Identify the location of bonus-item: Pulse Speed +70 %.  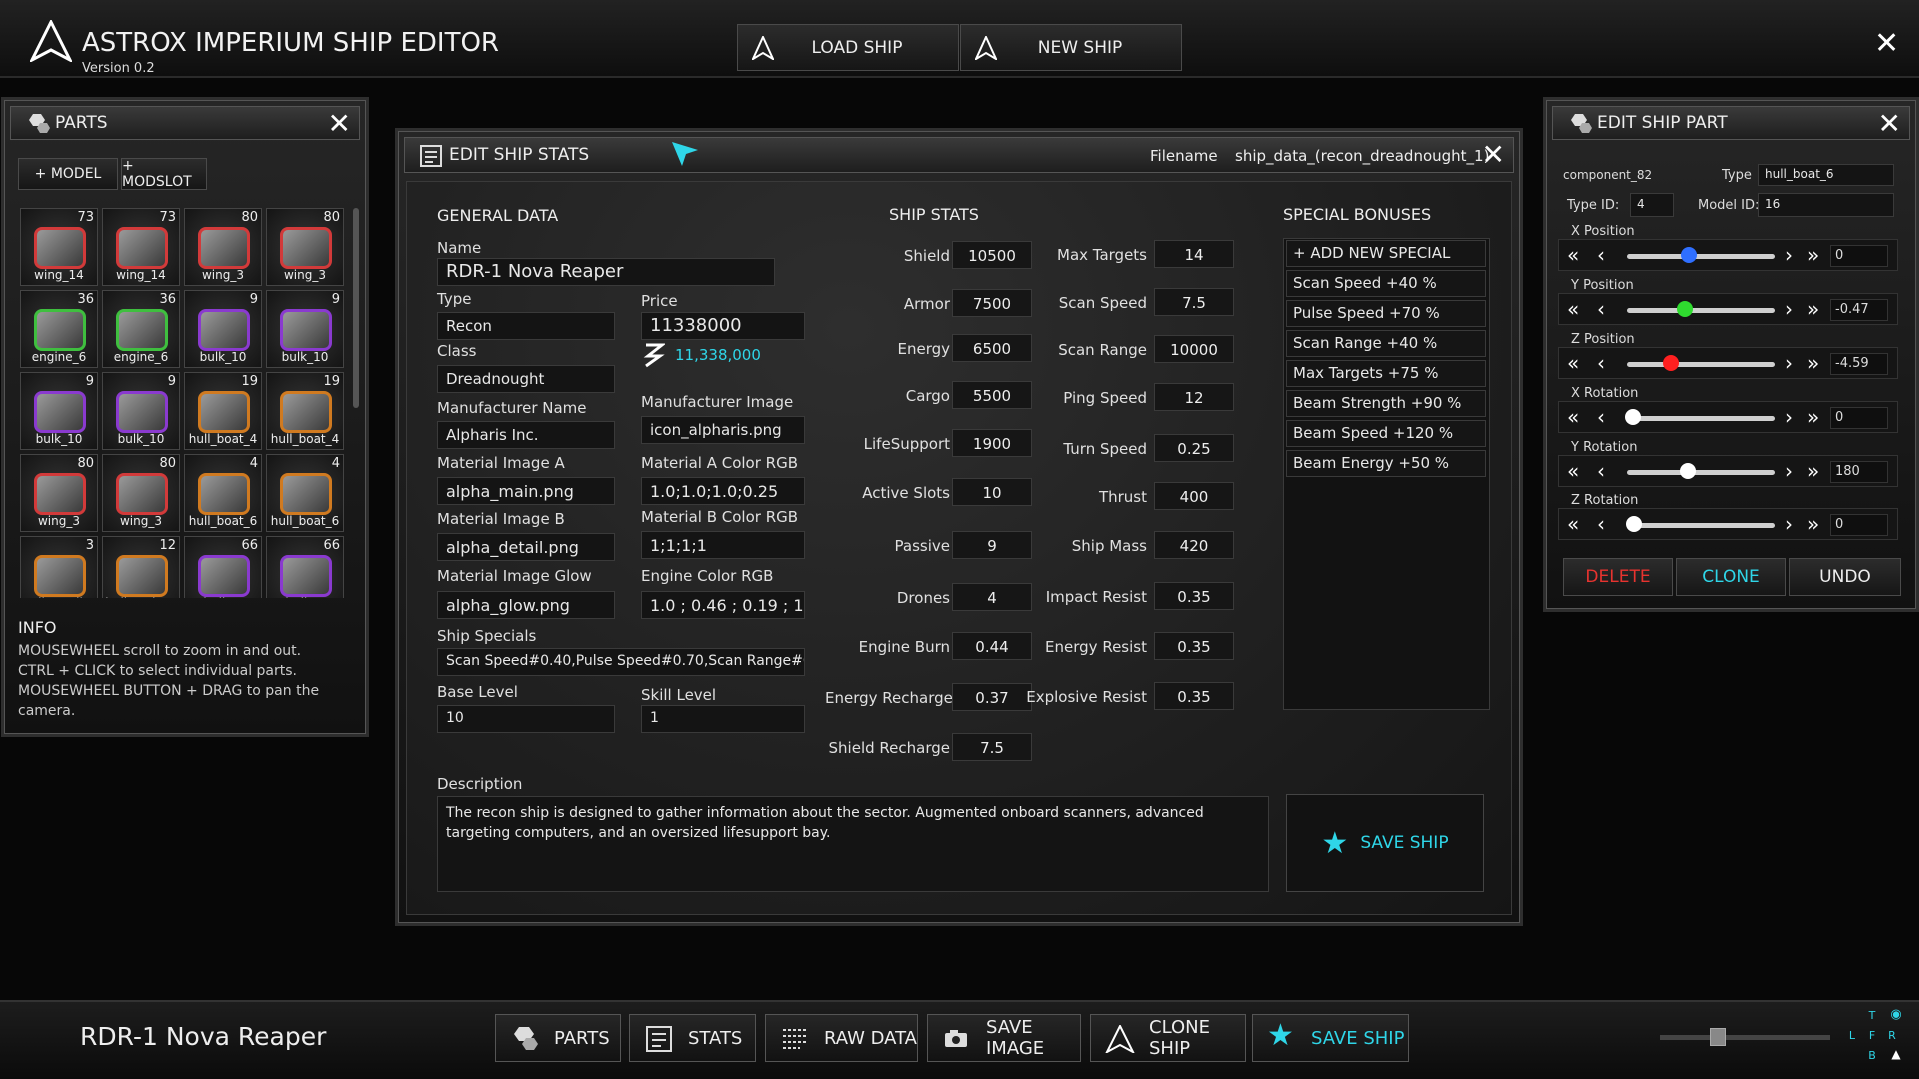
(1386, 313).